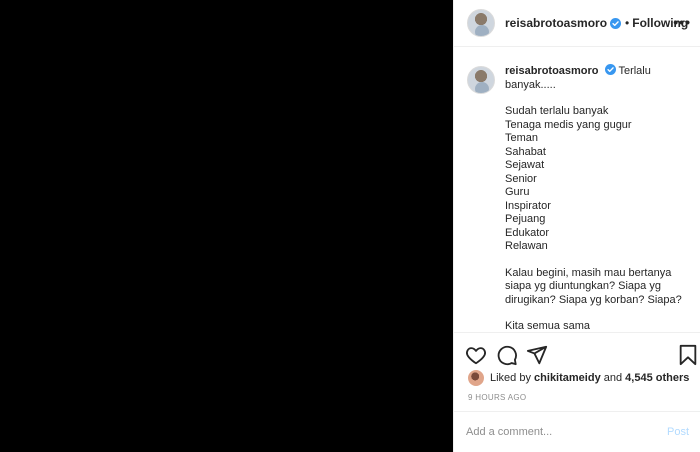 The height and width of the screenshot is (452, 700). Describe the element at coordinates (568, 124) in the screenshot. I see `caption-line: Tenaga medis yang gugur` at that location.